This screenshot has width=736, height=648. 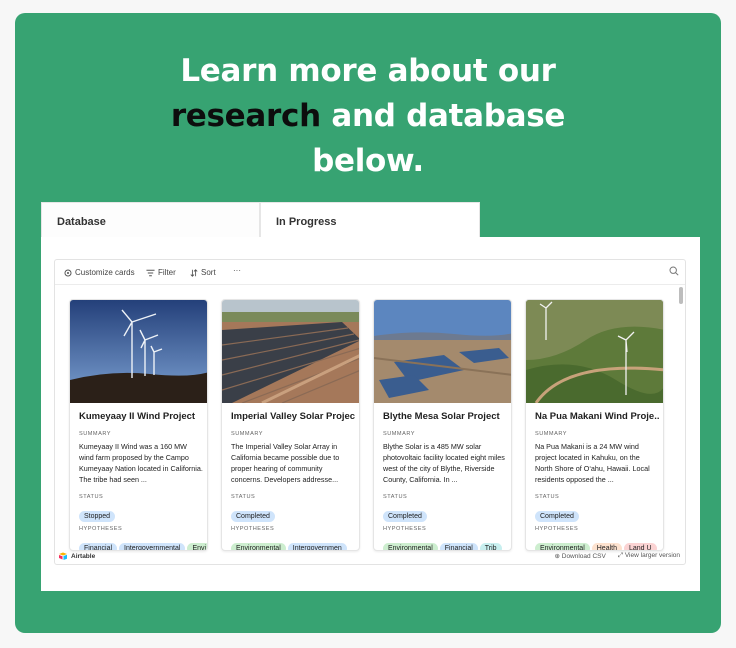 I want to click on search-button, so click(x=674, y=272).